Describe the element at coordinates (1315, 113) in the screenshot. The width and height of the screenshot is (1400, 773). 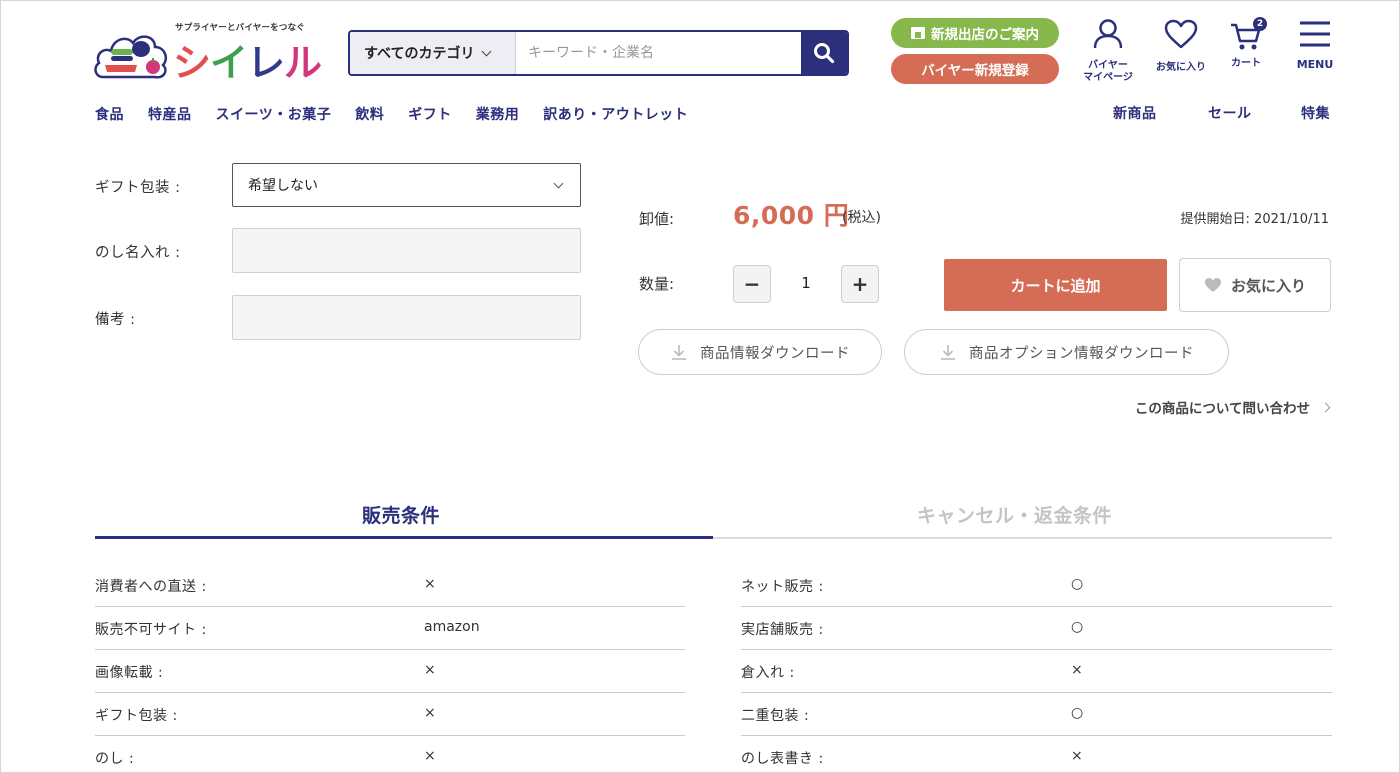
I see `nav-item-feature: 特集` at that location.